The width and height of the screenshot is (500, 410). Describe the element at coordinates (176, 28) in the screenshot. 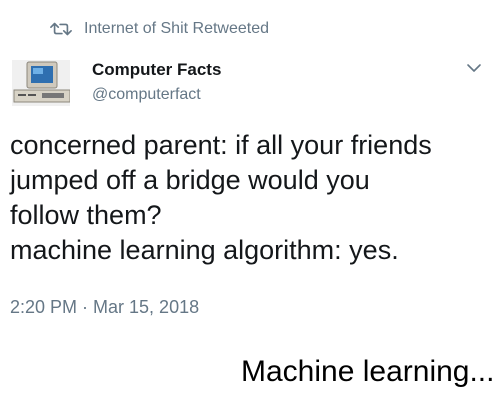

I see `retweet-label: Internet of Shit Retweeted` at that location.